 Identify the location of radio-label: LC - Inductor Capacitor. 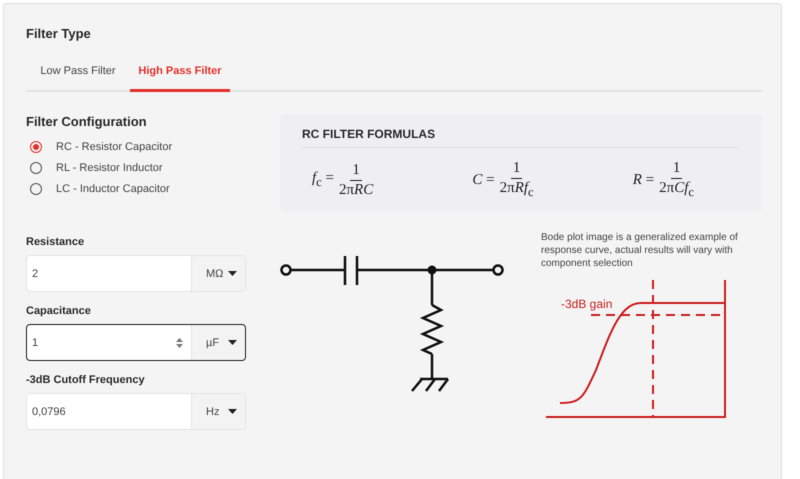
(113, 189).